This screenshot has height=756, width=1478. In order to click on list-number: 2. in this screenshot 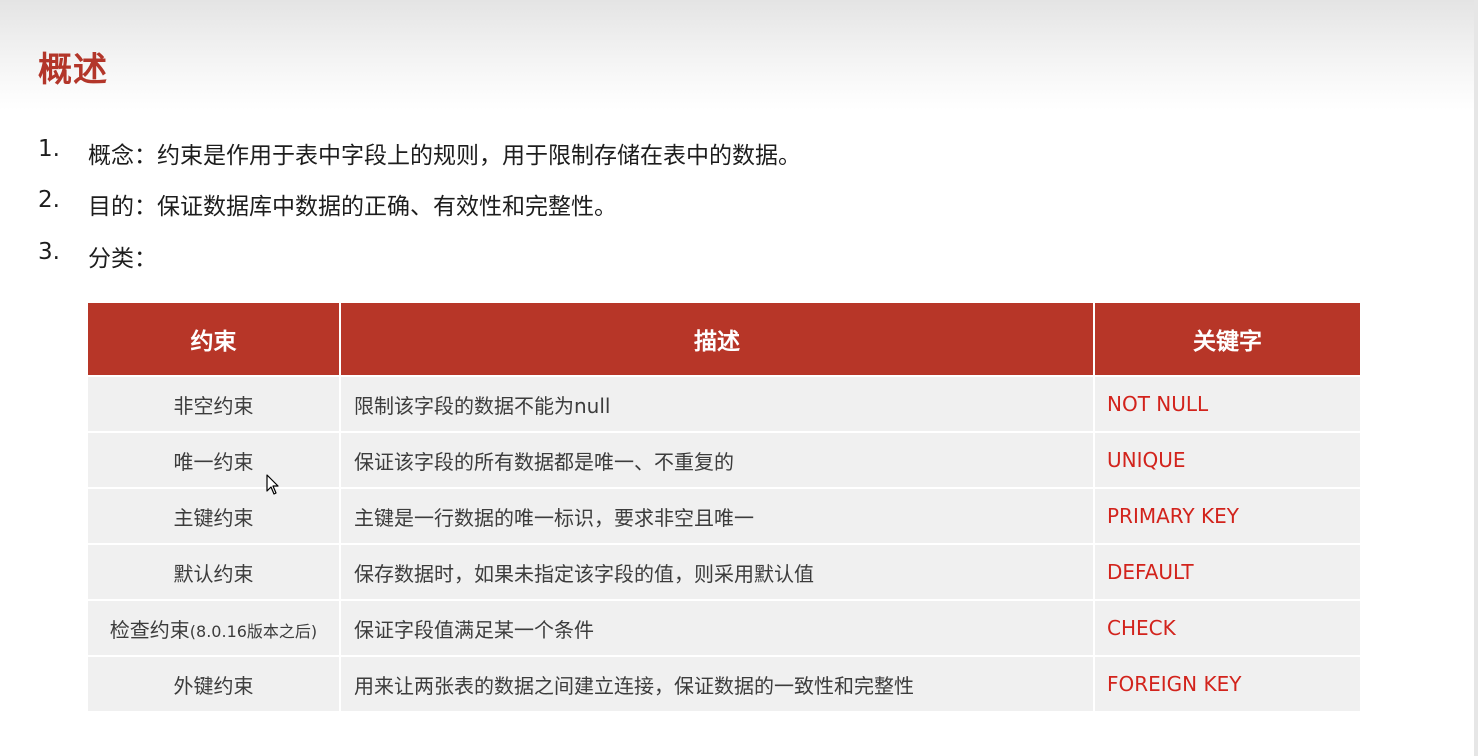, I will do `click(49, 200)`.